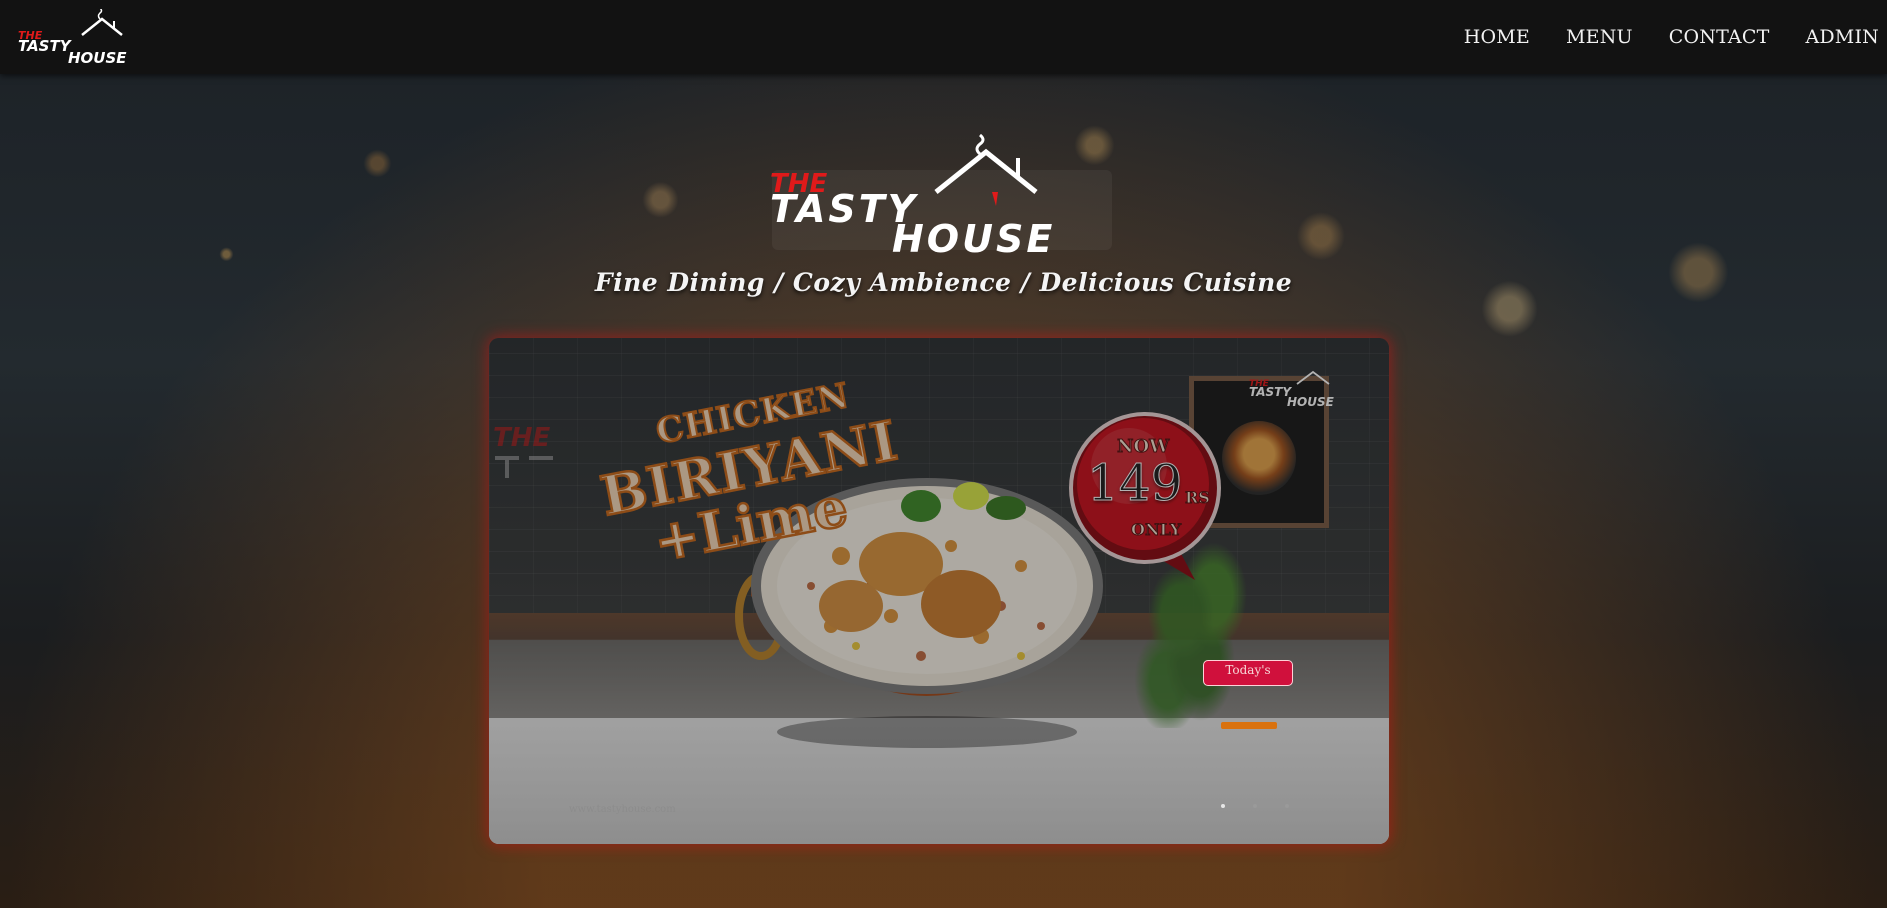  I want to click on nav-contact-link: CONTACT, so click(1719, 37).